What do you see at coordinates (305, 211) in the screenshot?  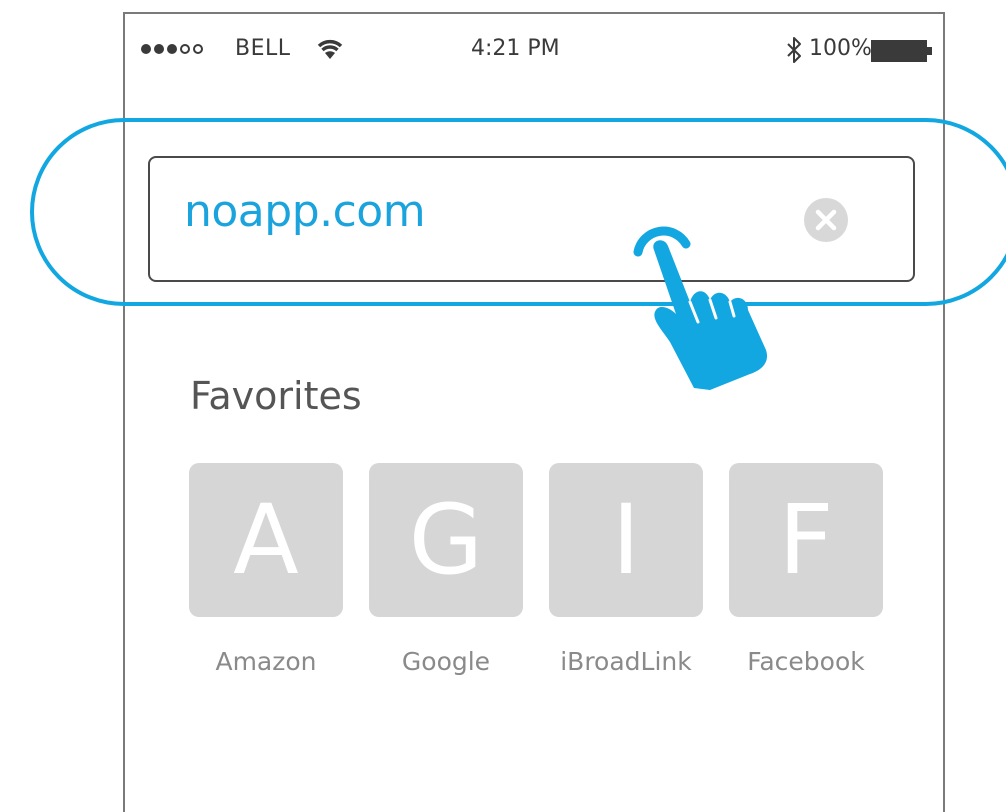 I see `url-input-value: noapp.com` at bounding box center [305, 211].